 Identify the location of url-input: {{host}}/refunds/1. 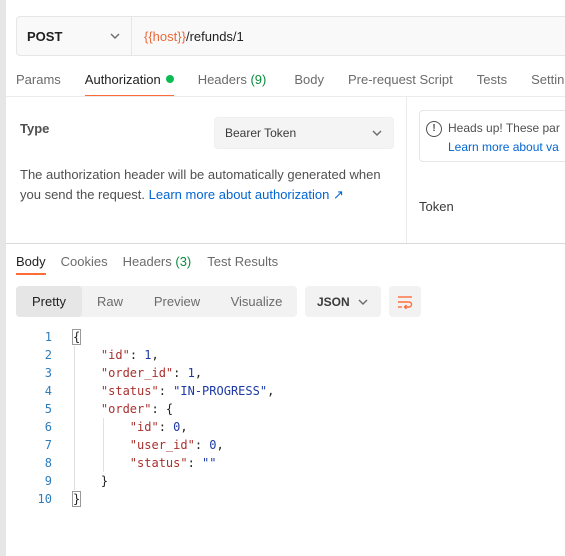
(188, 36).